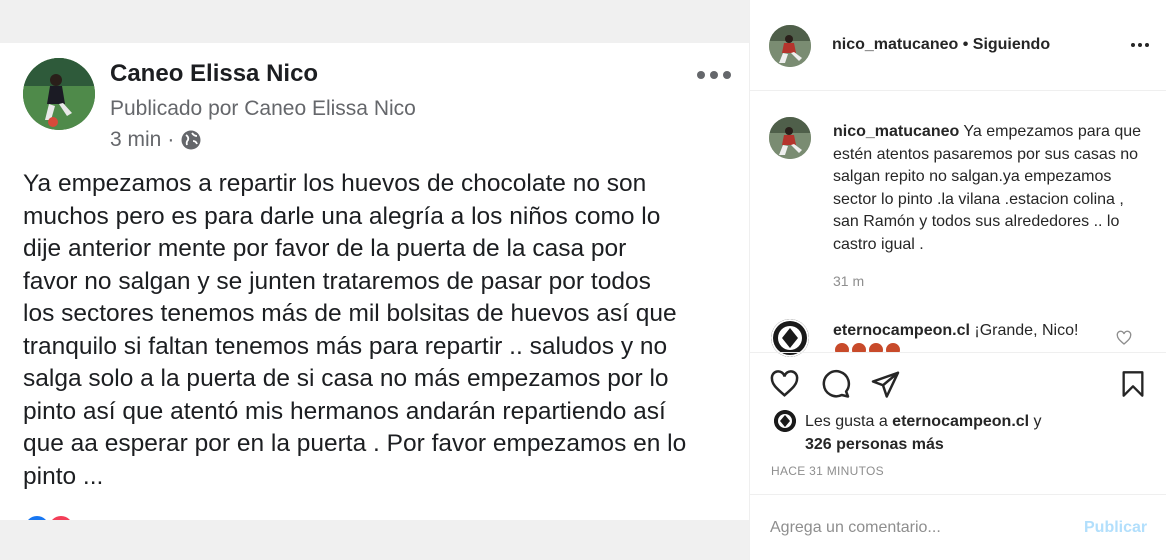 The width and height of the screenshot is (1166, 560). I want to click on action-bar, so click(958, 383).